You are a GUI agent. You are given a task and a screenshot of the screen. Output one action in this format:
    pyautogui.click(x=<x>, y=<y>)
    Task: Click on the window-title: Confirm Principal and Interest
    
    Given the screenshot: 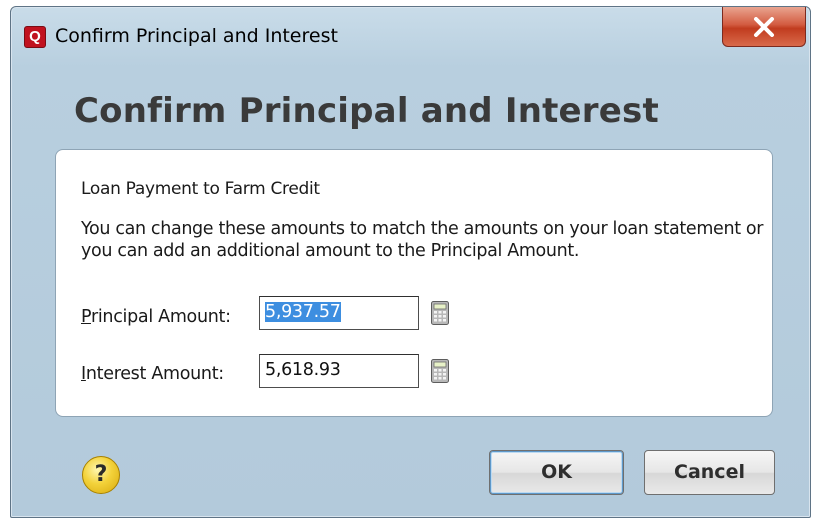 What is the action you would take?
    pyautogui.click(x=196, y=36)
    